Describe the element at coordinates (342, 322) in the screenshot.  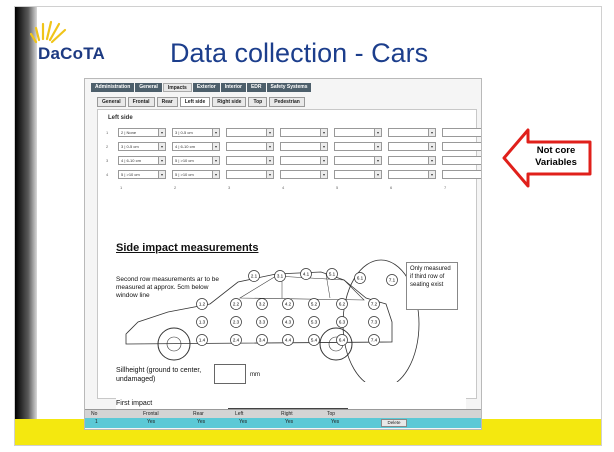
I see `measurement-point-label: 6.3` at that location.